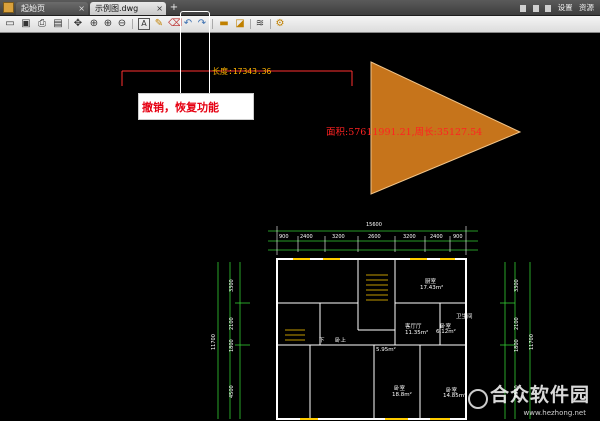 This screenshot has height=421, width=600. What do you see at coordinates (417, 333) in the screenshot?
I see `room-area: 11.35m²` at bounding box center [417, 333].